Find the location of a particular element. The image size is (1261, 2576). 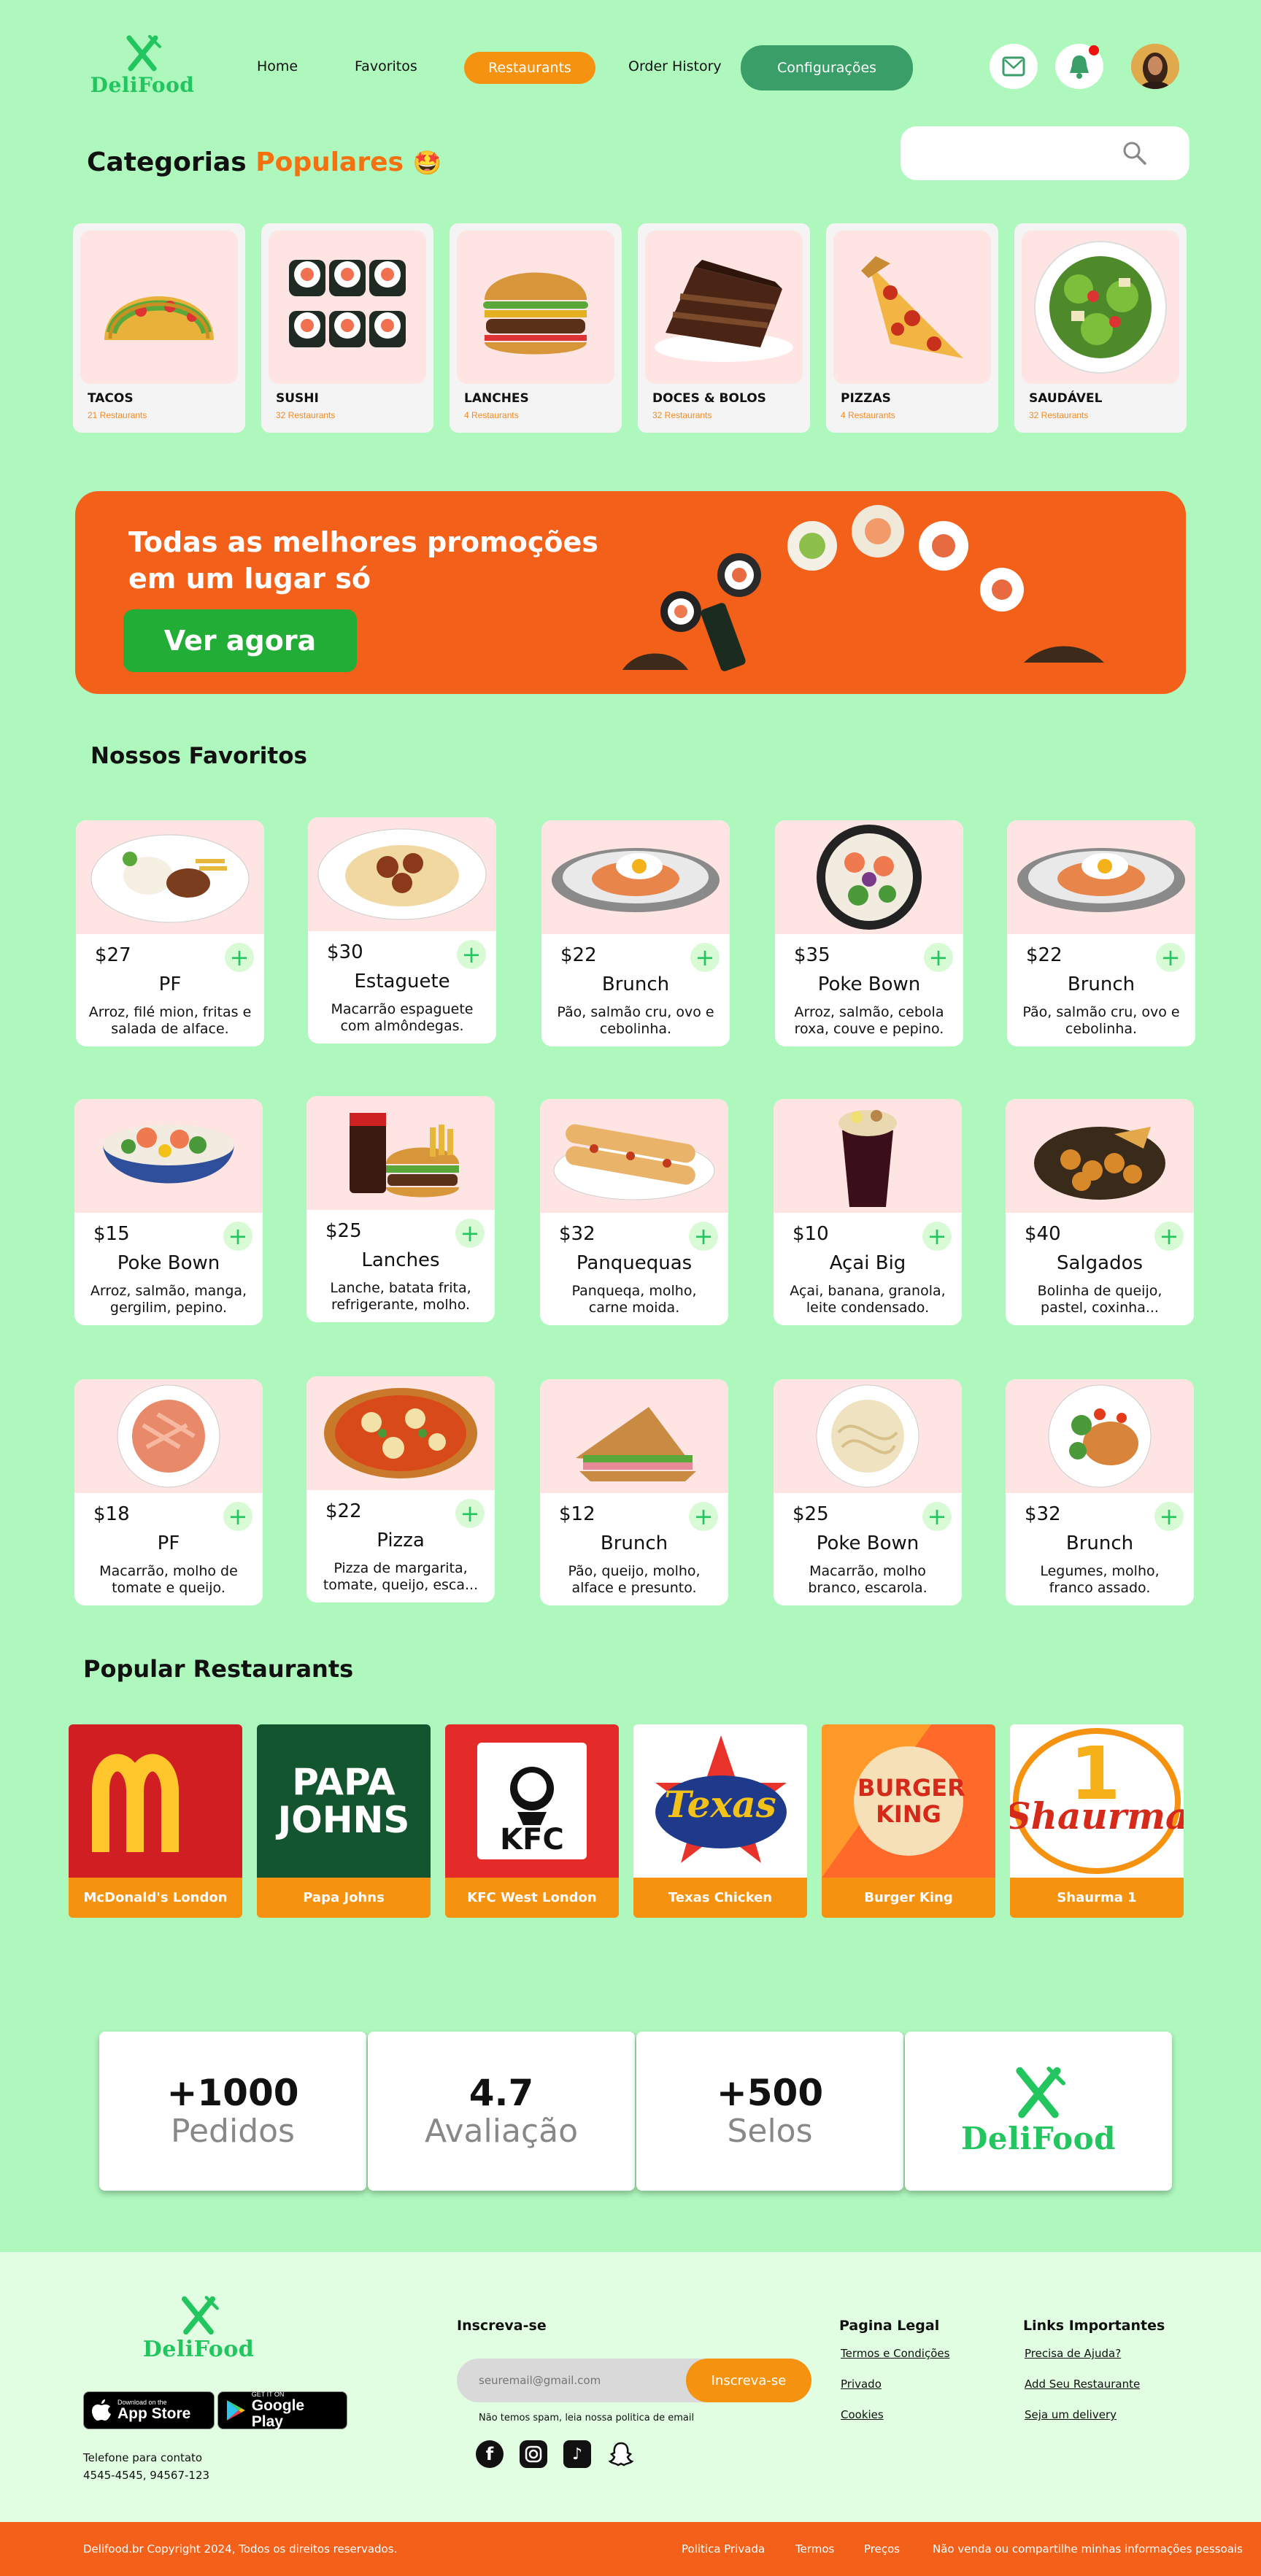

google-play-button: GET IT ON Google Play is located at coordinates (282, 2410).